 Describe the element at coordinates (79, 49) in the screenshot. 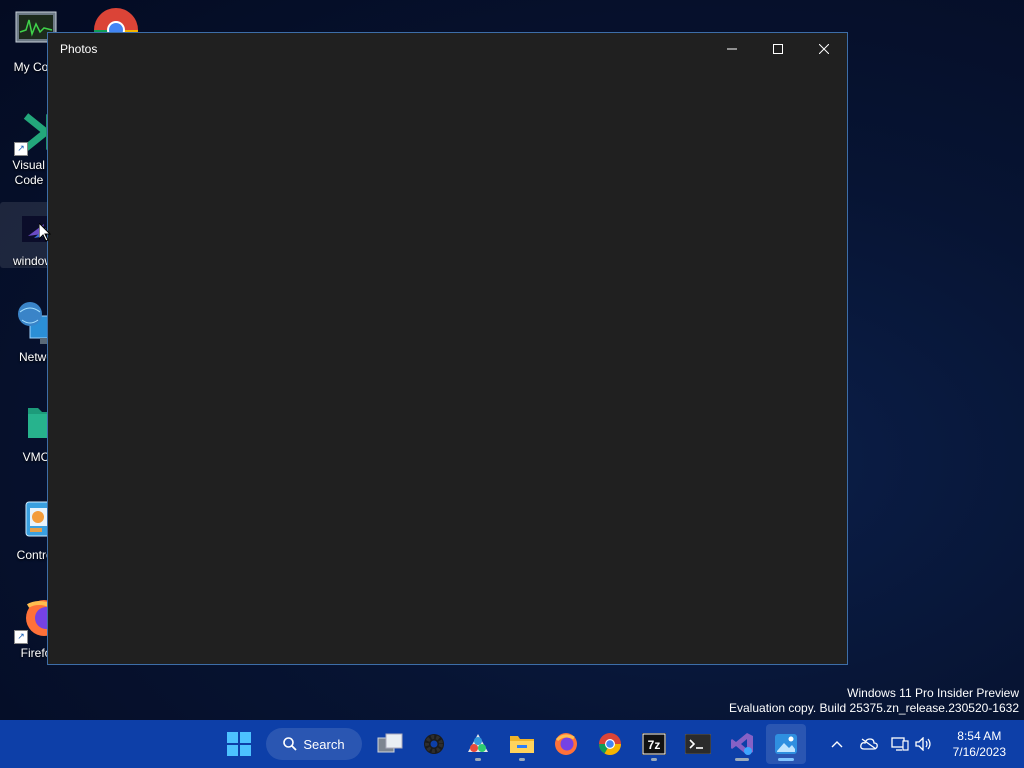

I see `window-title: Photos` at that location.